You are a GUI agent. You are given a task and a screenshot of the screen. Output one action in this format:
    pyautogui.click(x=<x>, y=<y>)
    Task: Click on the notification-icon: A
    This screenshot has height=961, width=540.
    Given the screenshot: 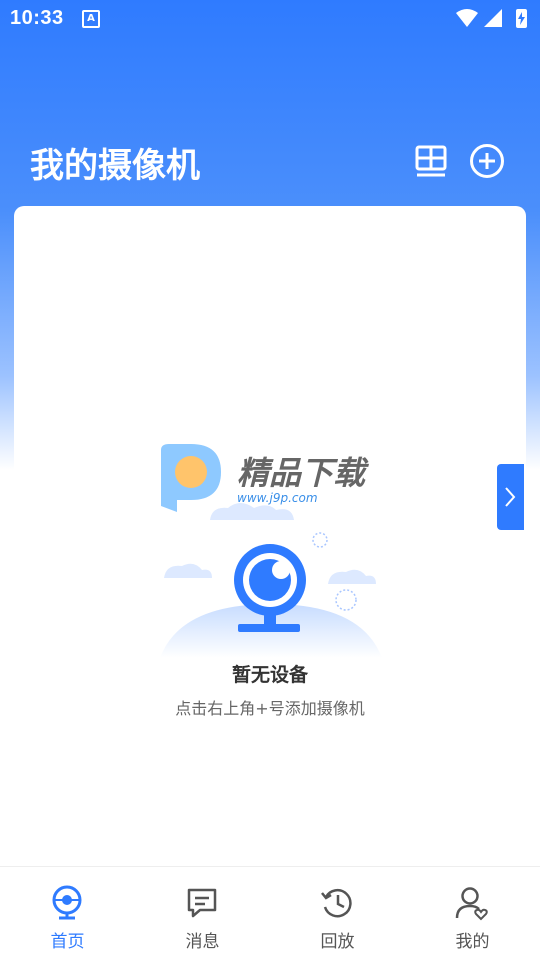 What is the action you would take?
    pyautogui.click(x=91, y=19)
    